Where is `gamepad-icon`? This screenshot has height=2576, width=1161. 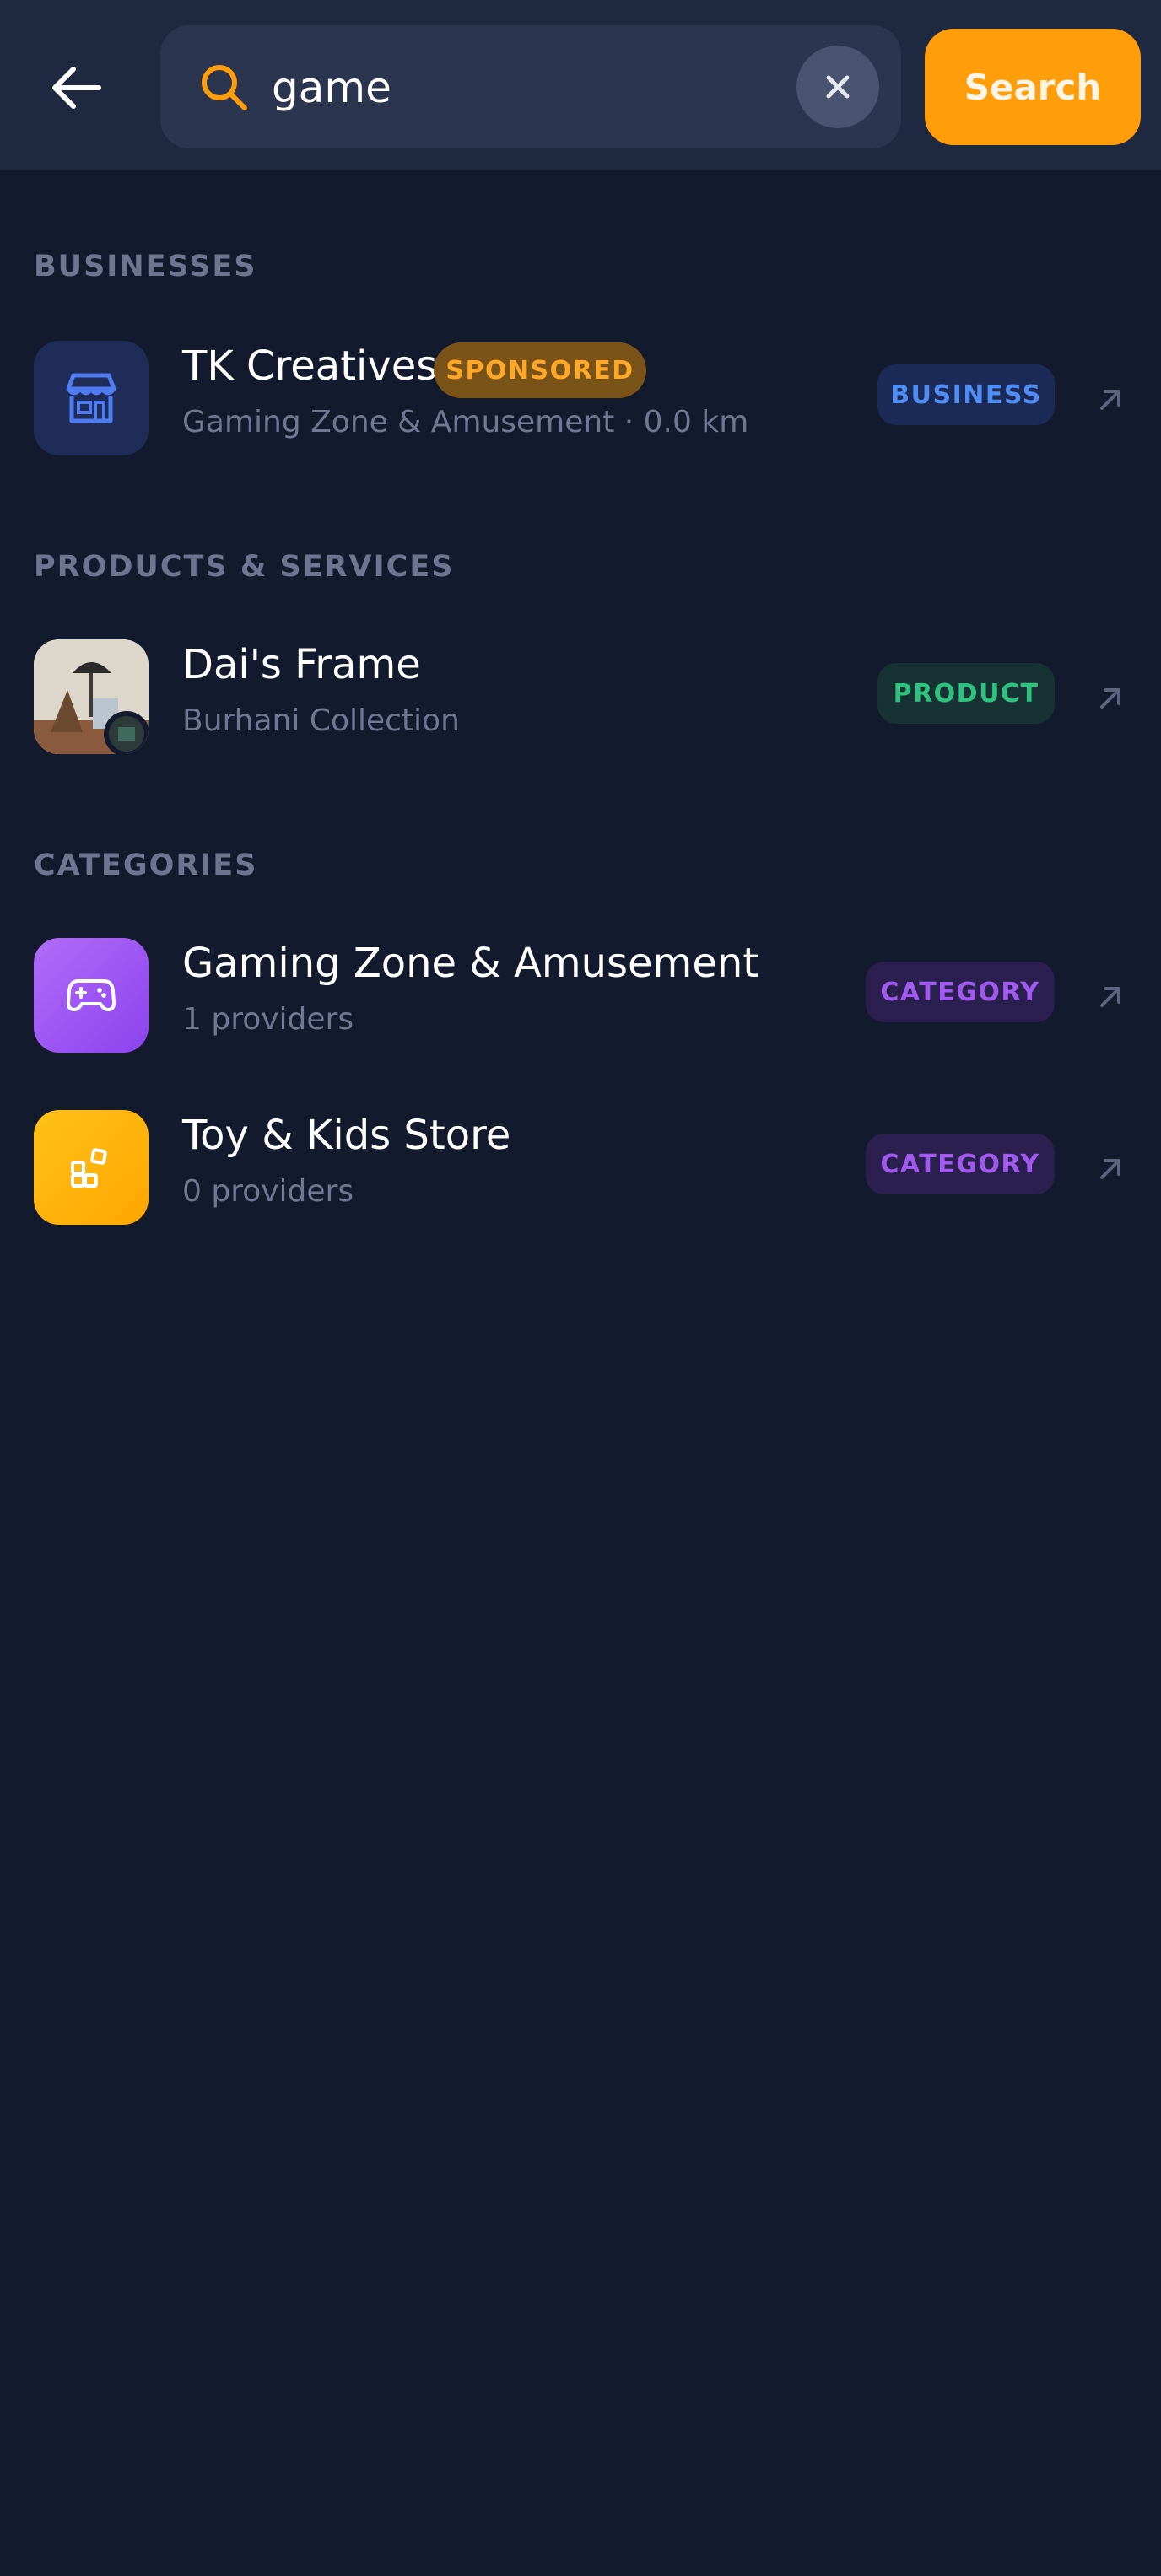
gamepad-icon is located at coordinates (91, 995).